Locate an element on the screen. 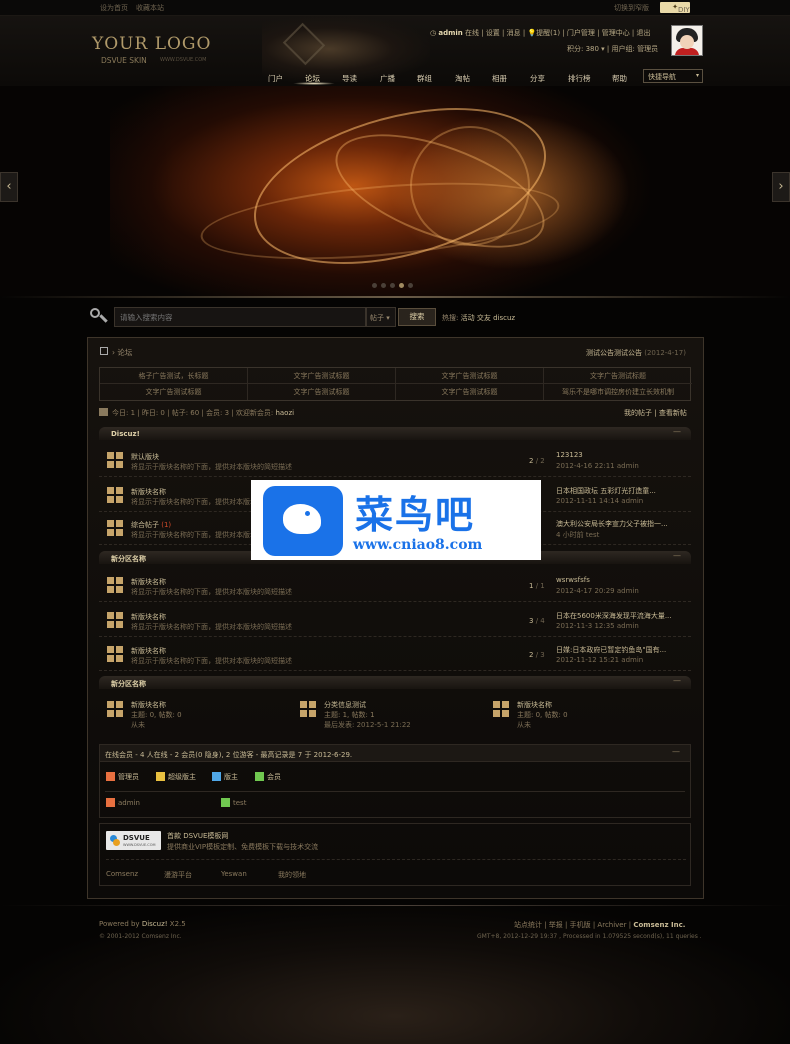 Image resolution: width=790 pixels, height=1044 pixels. avatar is located at coordinates (687, 40).